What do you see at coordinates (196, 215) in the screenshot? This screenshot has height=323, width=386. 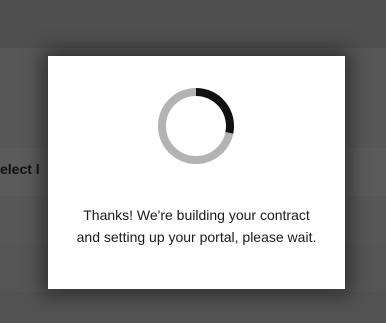 I see `loading-message-line1: Thanks! We're building your contract` at bounding box center [196, 215].